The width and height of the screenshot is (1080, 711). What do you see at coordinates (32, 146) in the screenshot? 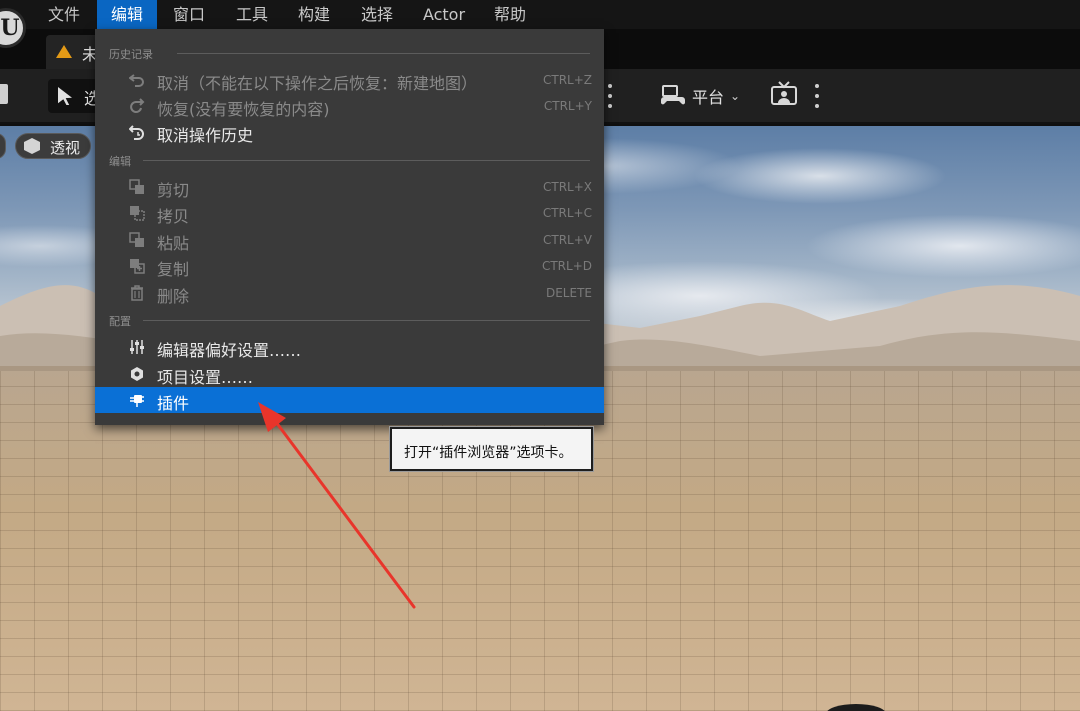
I see `cube-icon` at bounding box center [32, 146].